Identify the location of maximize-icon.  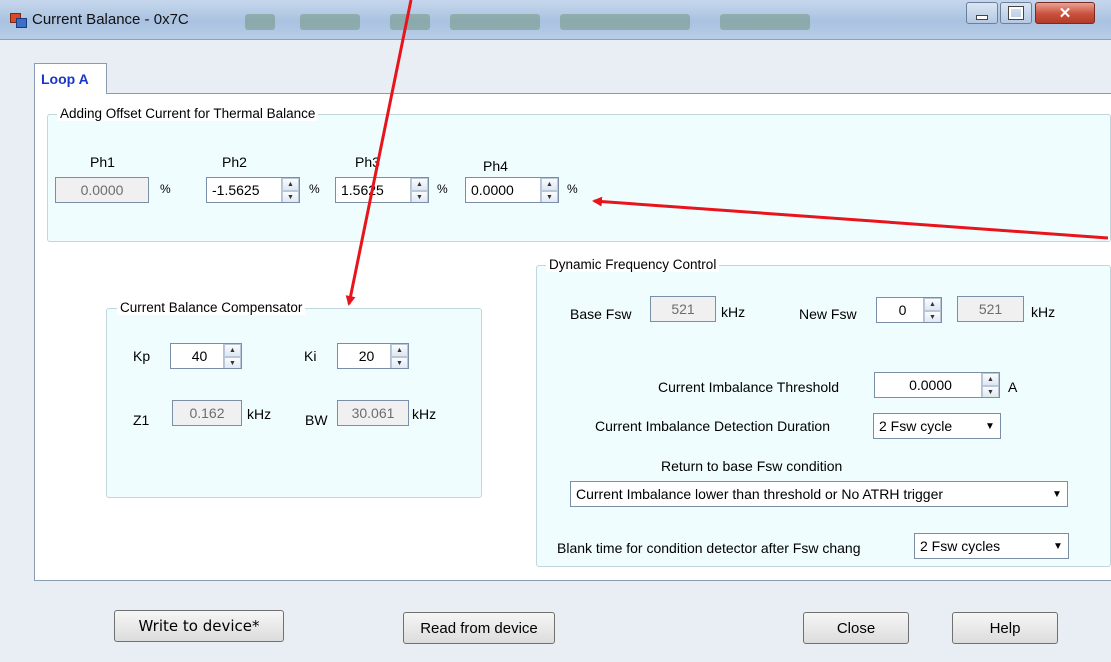
(1016, 13).